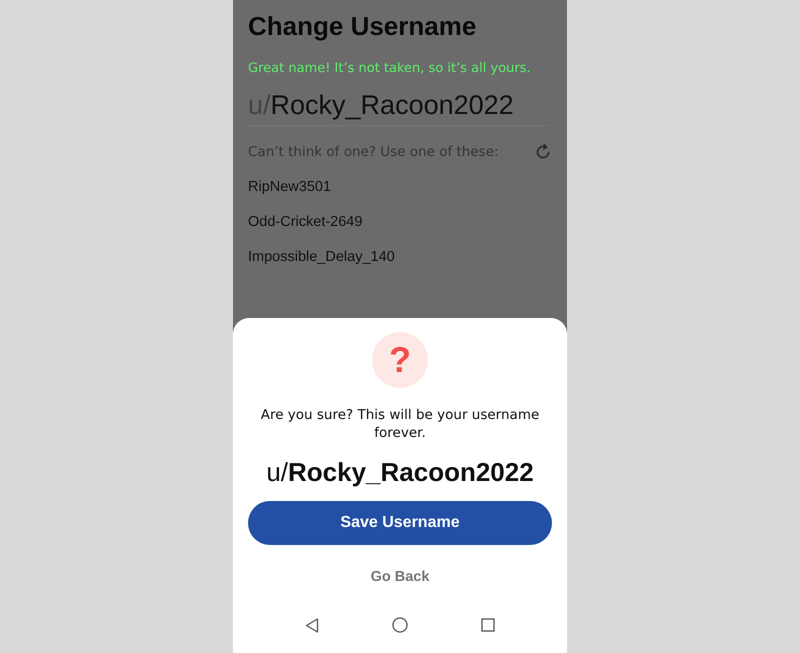 Image resolution: width=800 pixels, height=653 pixels. Describe the element at coordinates (400, 472) in the screenshot. I see `username-text: u/Rocky_Racoon2022` at that location.